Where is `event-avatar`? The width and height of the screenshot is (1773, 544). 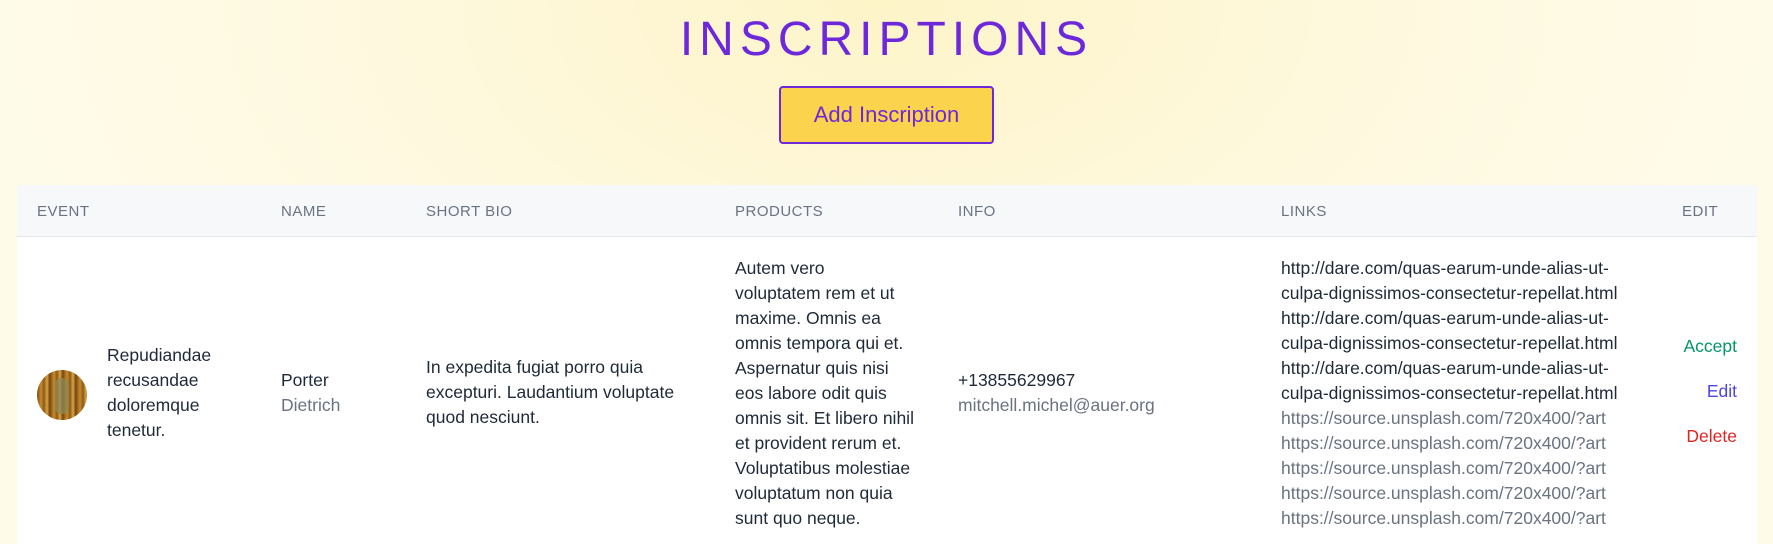
event-avatar is located at coordinates (62, 395).